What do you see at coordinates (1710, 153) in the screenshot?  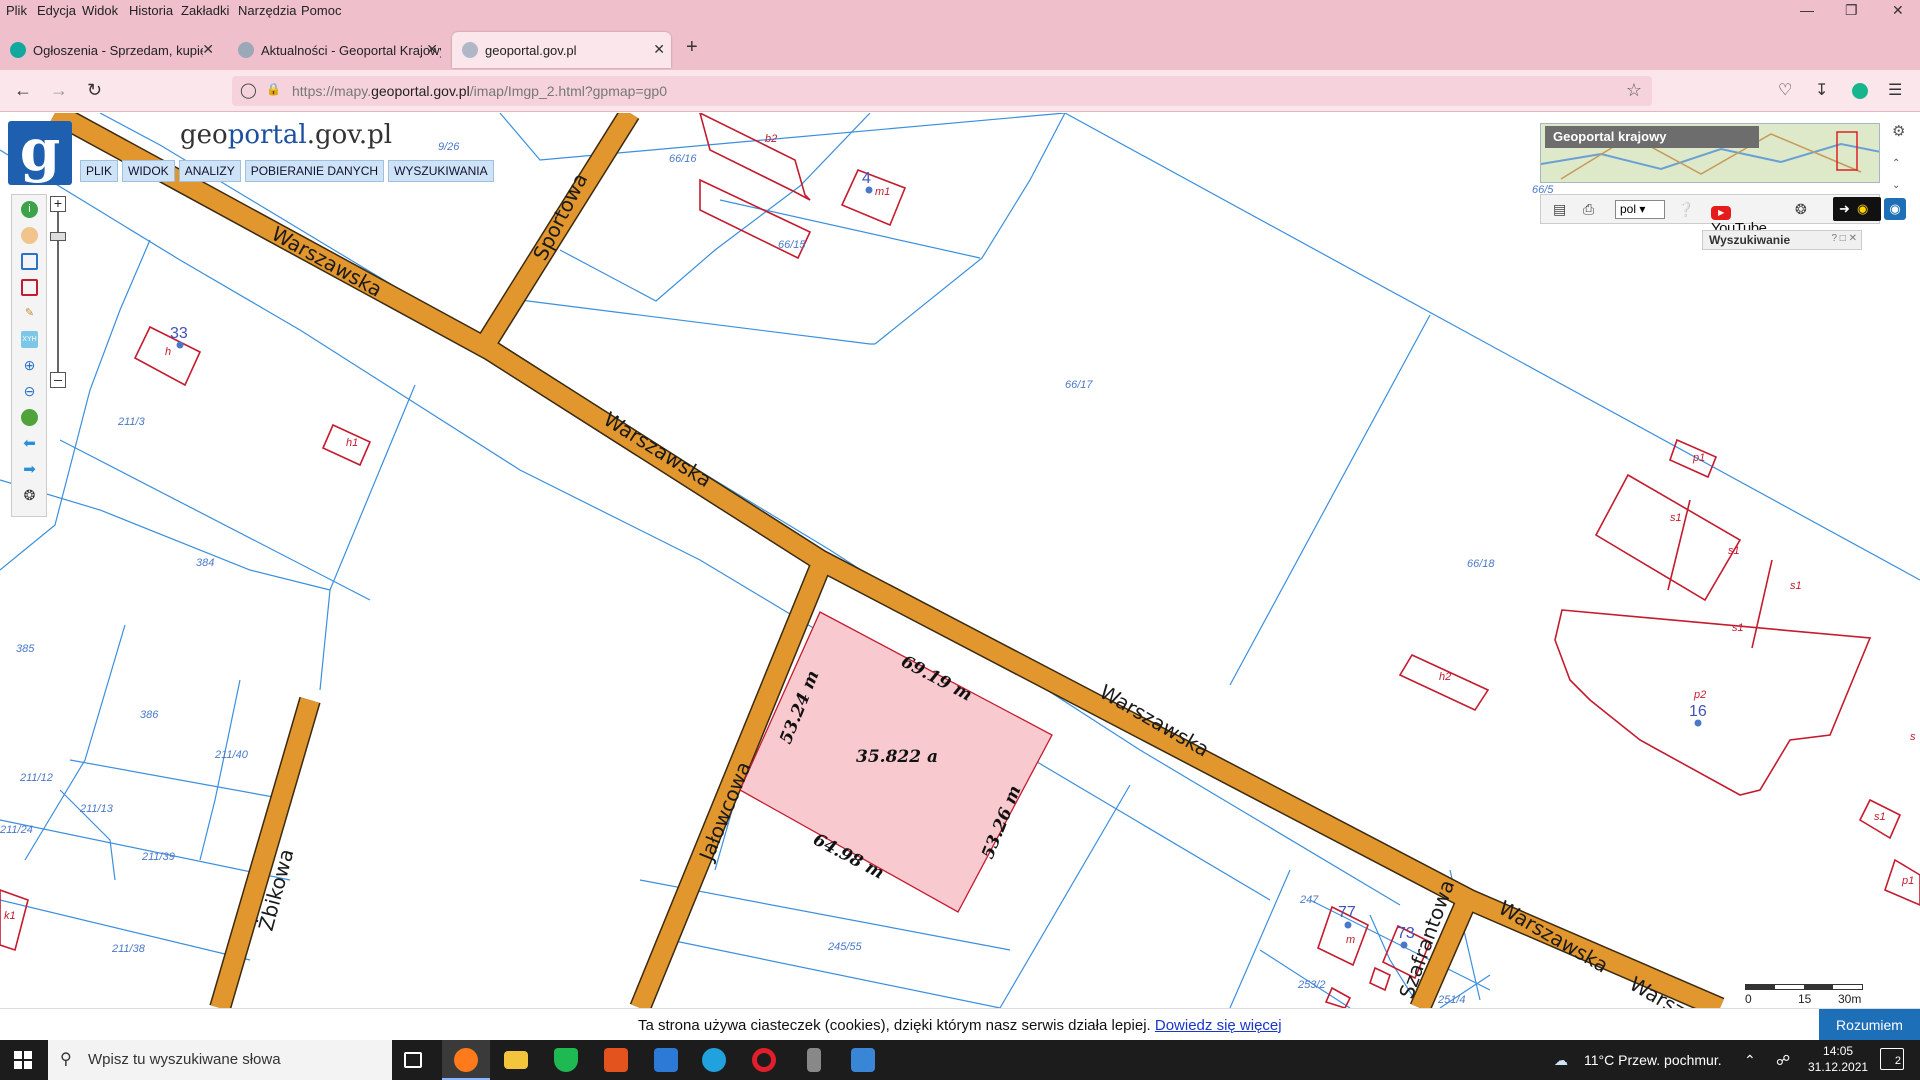 I see `overview-map: Geoportal krajowy` at bounding box center [1710, 153].